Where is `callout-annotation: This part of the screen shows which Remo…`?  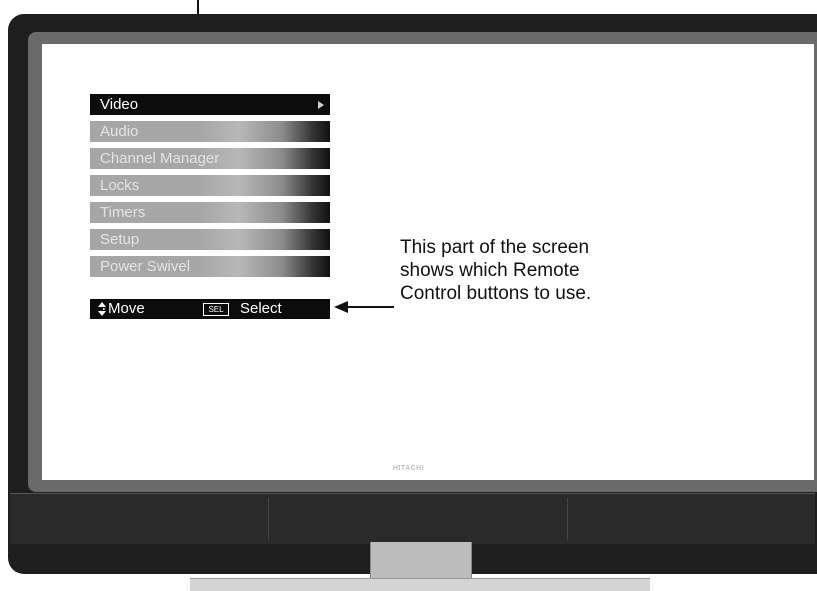
callout-annotation: This part of the screen shows which Remo… is located at coordinates (560, 270).